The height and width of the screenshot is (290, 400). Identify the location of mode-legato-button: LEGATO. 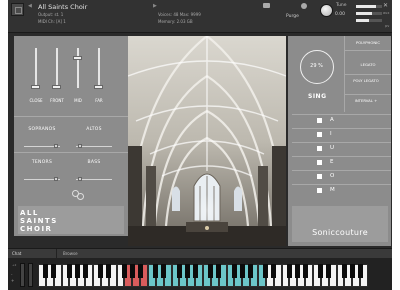
(368, 64).